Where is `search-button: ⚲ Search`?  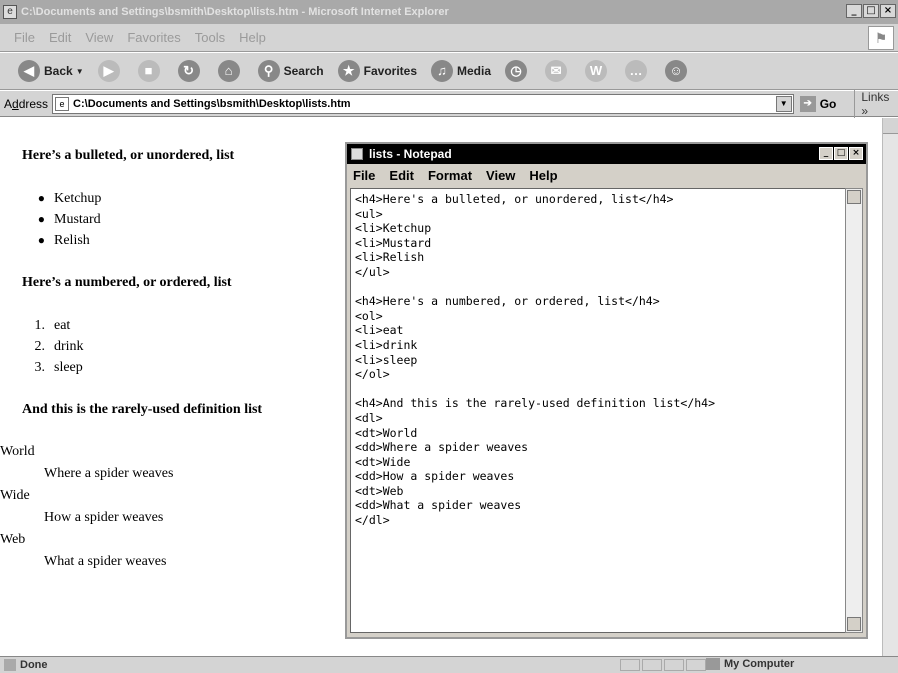 search-button: ⚲ Search is located at coordinates (290, 71).